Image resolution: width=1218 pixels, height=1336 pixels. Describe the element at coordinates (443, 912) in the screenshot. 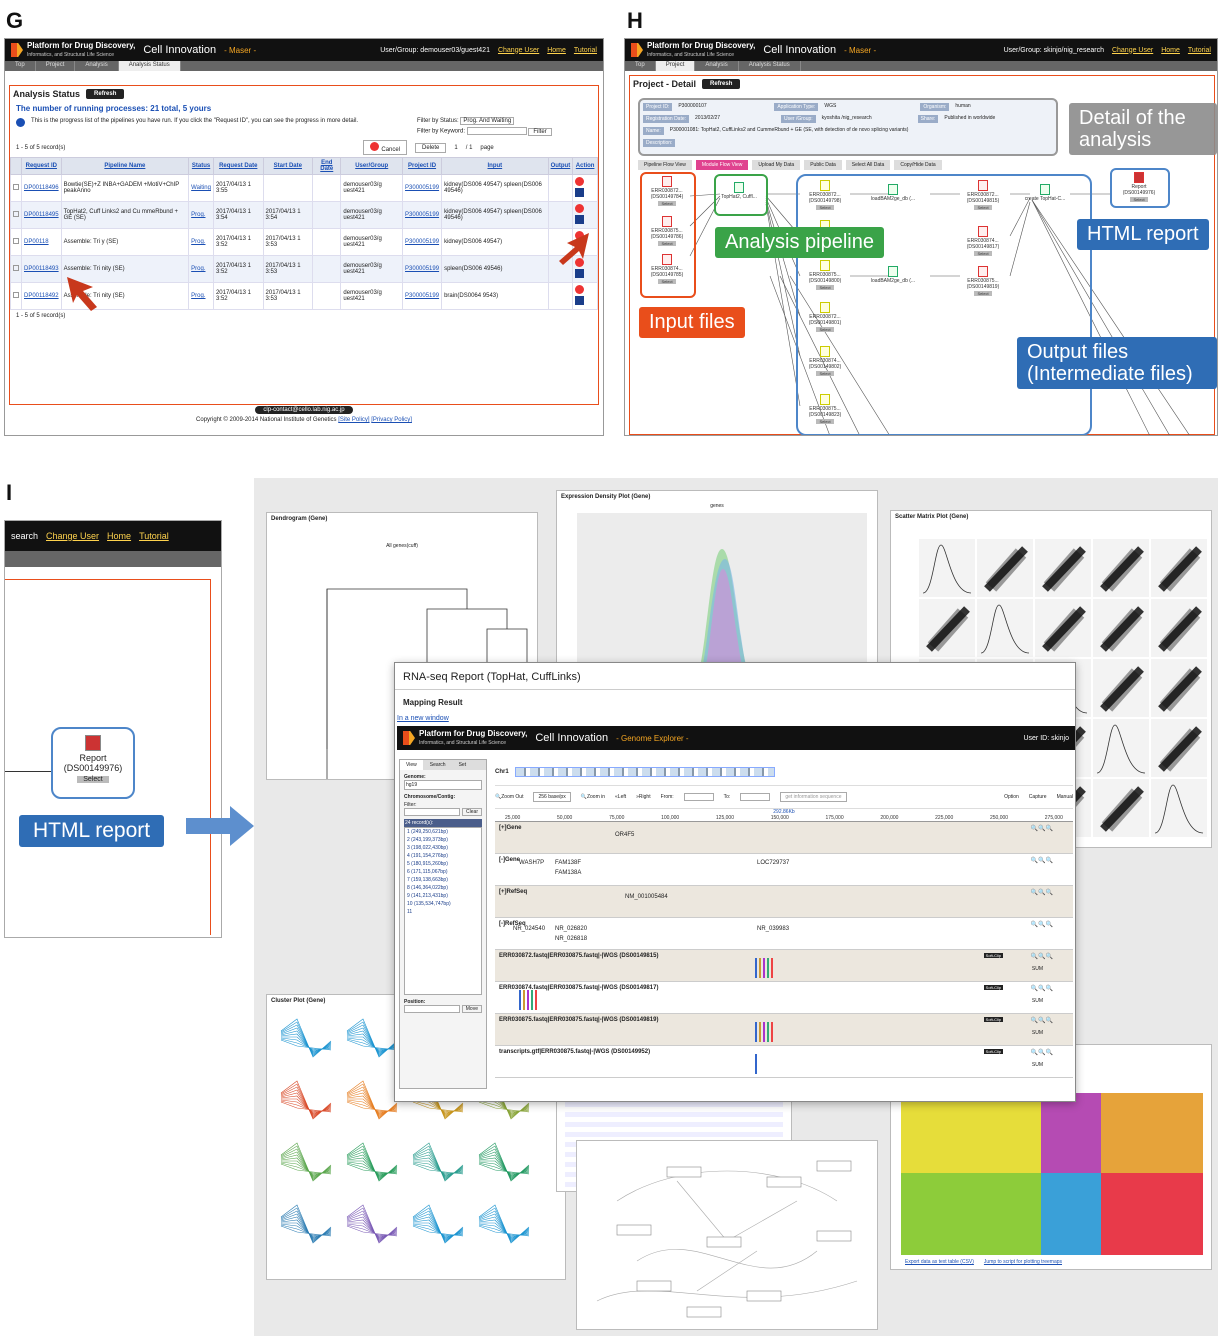

I see `chromosome-item: 11` at that location.